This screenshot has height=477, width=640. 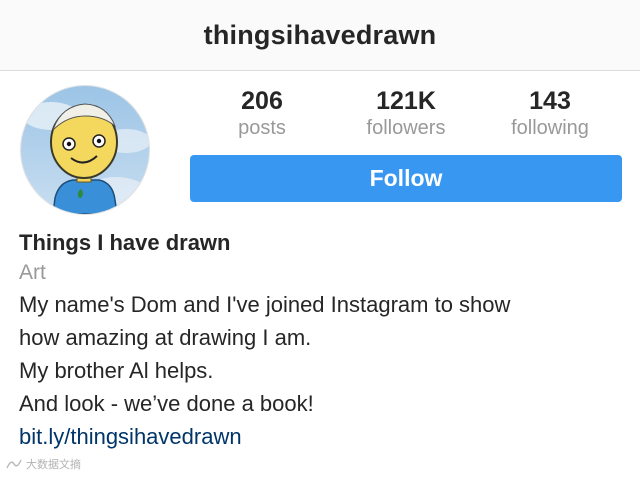 I want to click on followers-count: 121K, so click(x=406, y=101).